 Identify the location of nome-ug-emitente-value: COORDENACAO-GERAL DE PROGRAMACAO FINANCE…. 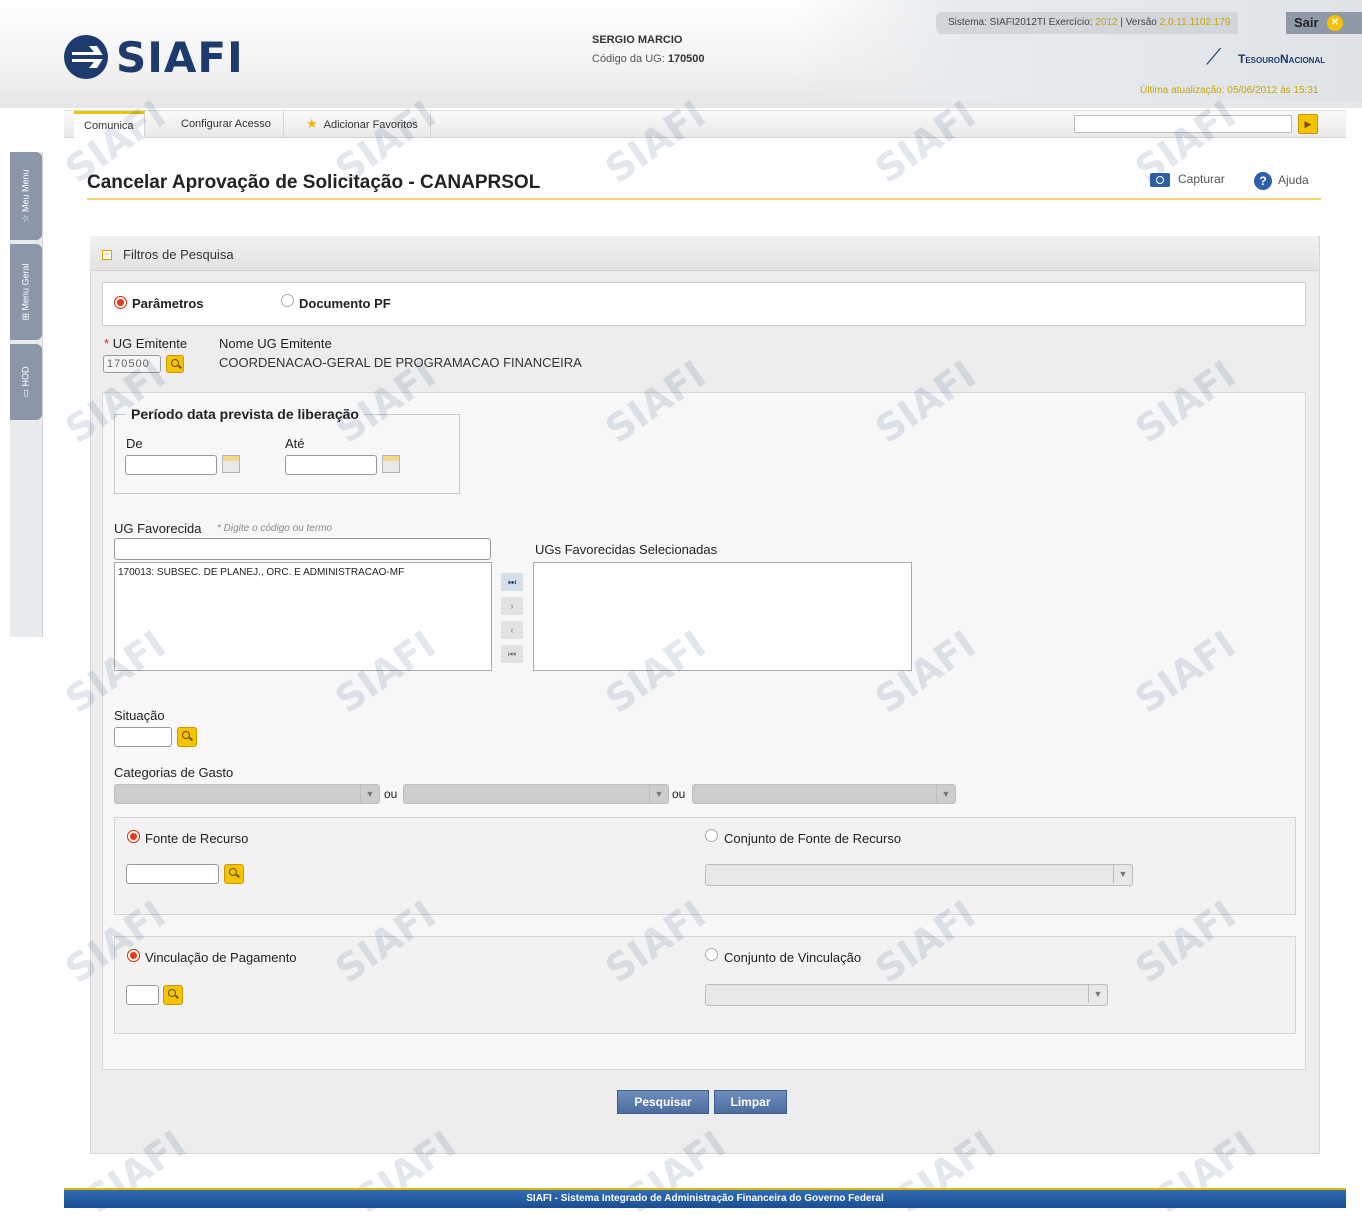
(400, 362).